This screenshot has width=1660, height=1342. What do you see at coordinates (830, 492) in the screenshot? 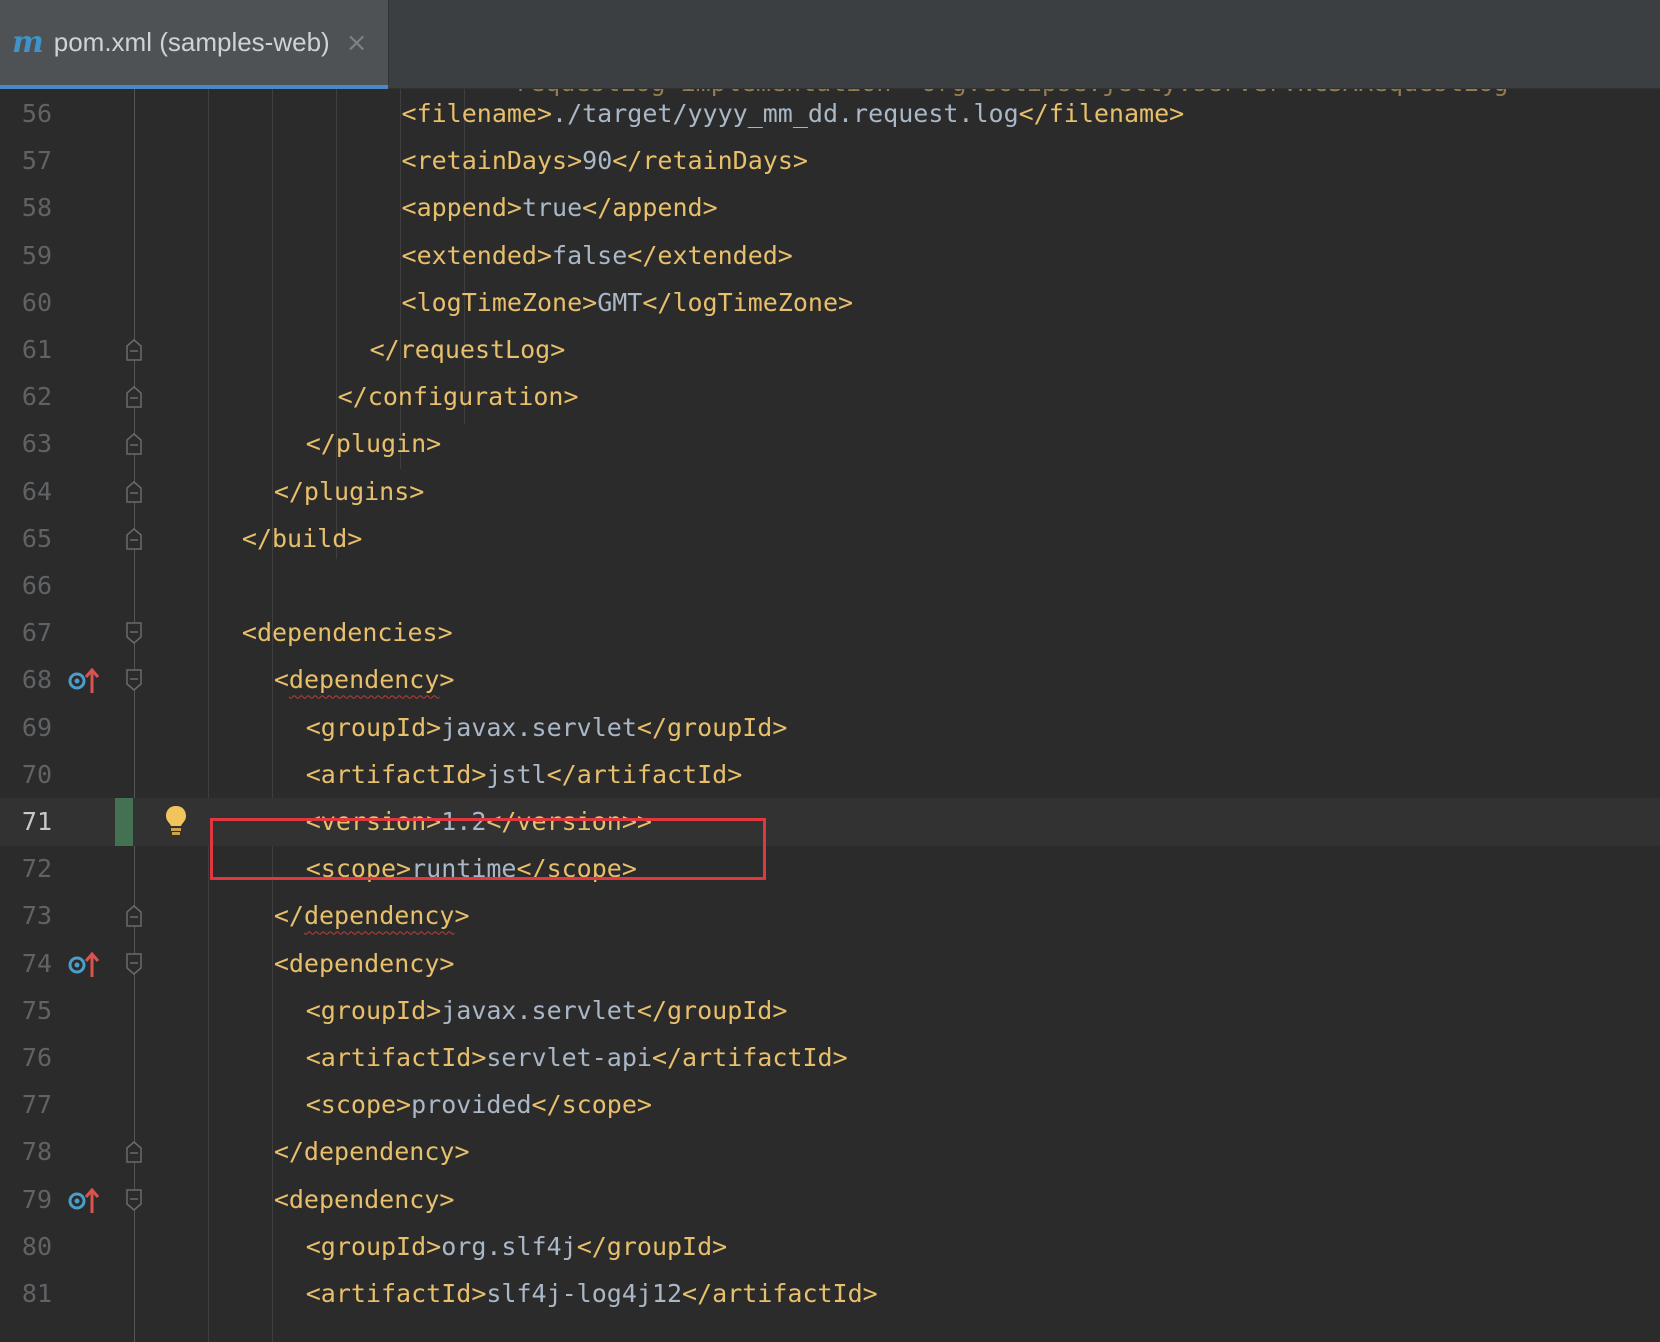
I see `code-line: 64 </plugins>` at bounding box center [830, 492].